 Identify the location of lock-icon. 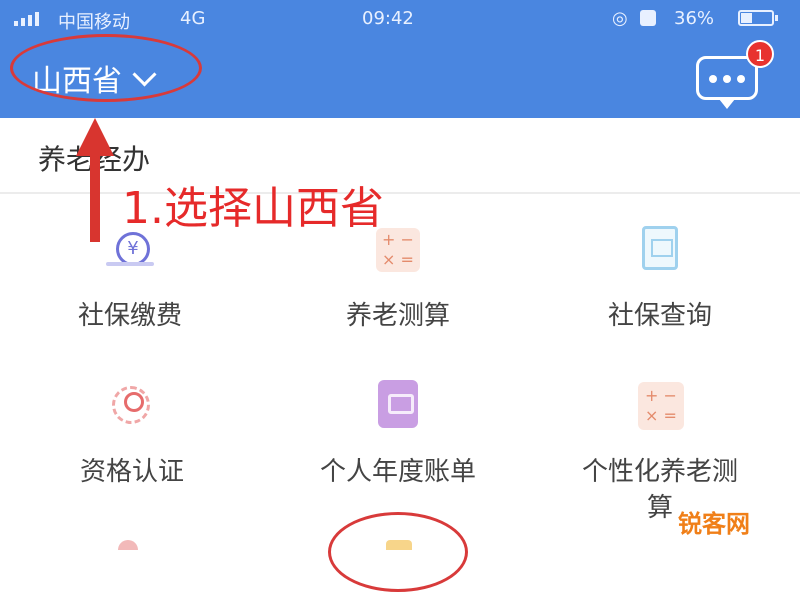
(648, 18).